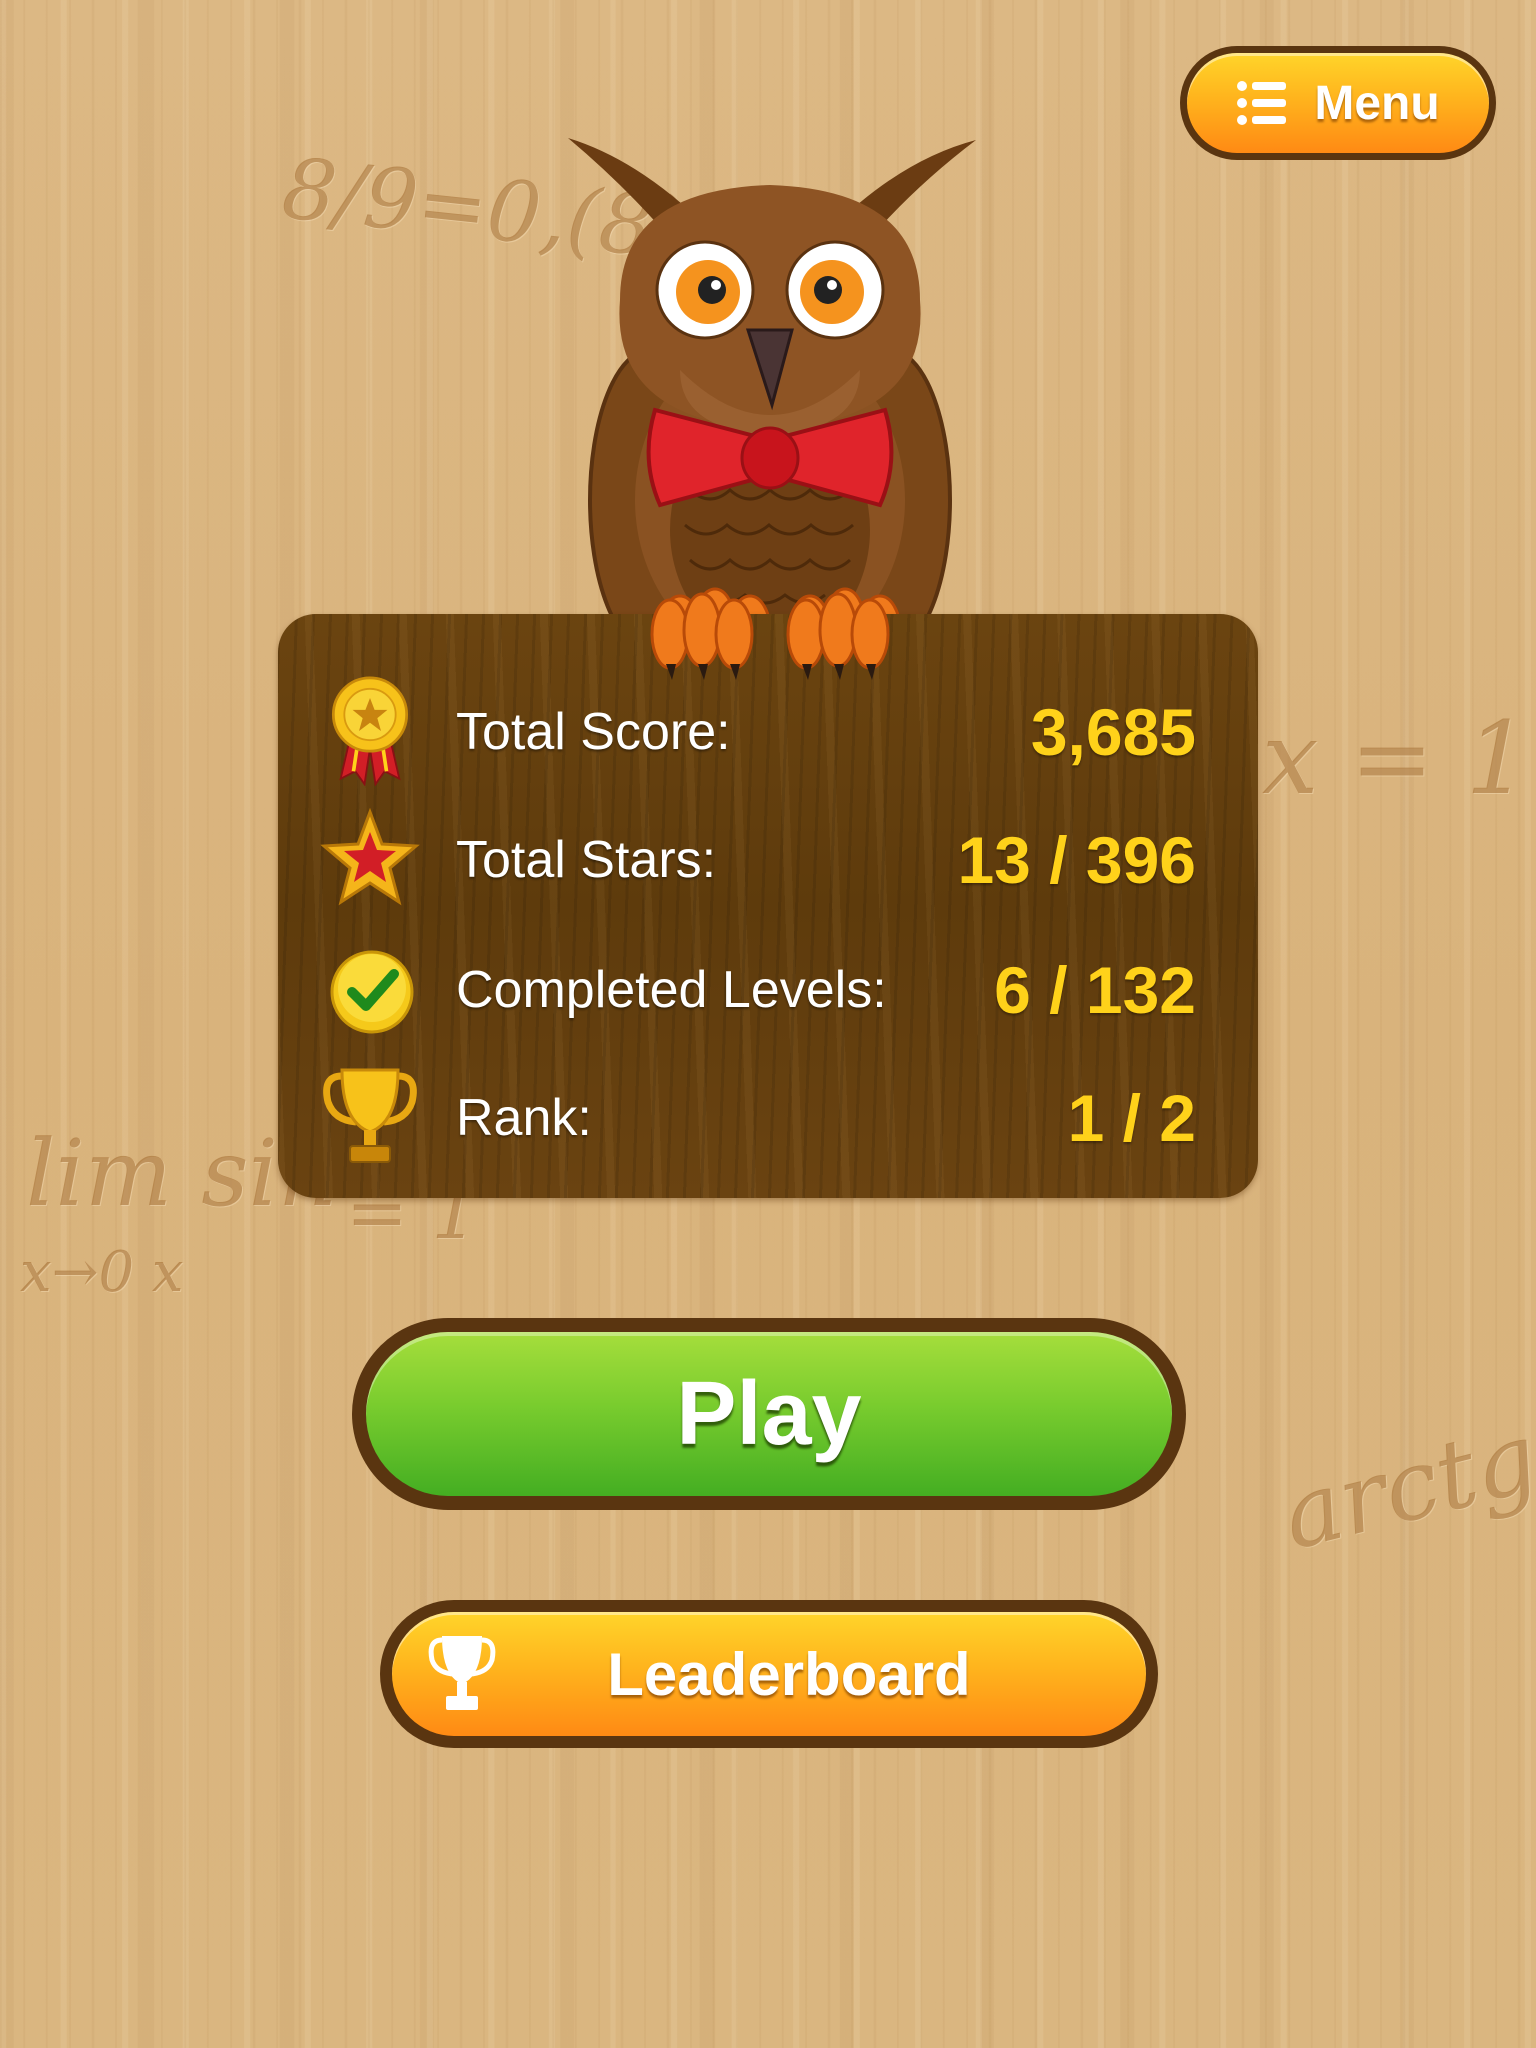 The height and width of the screenshot is (2048, 1536). What do you see at coordinates (770, 636) in the screenshot?
I see `owl-claws` at bounding box center [770, 636].